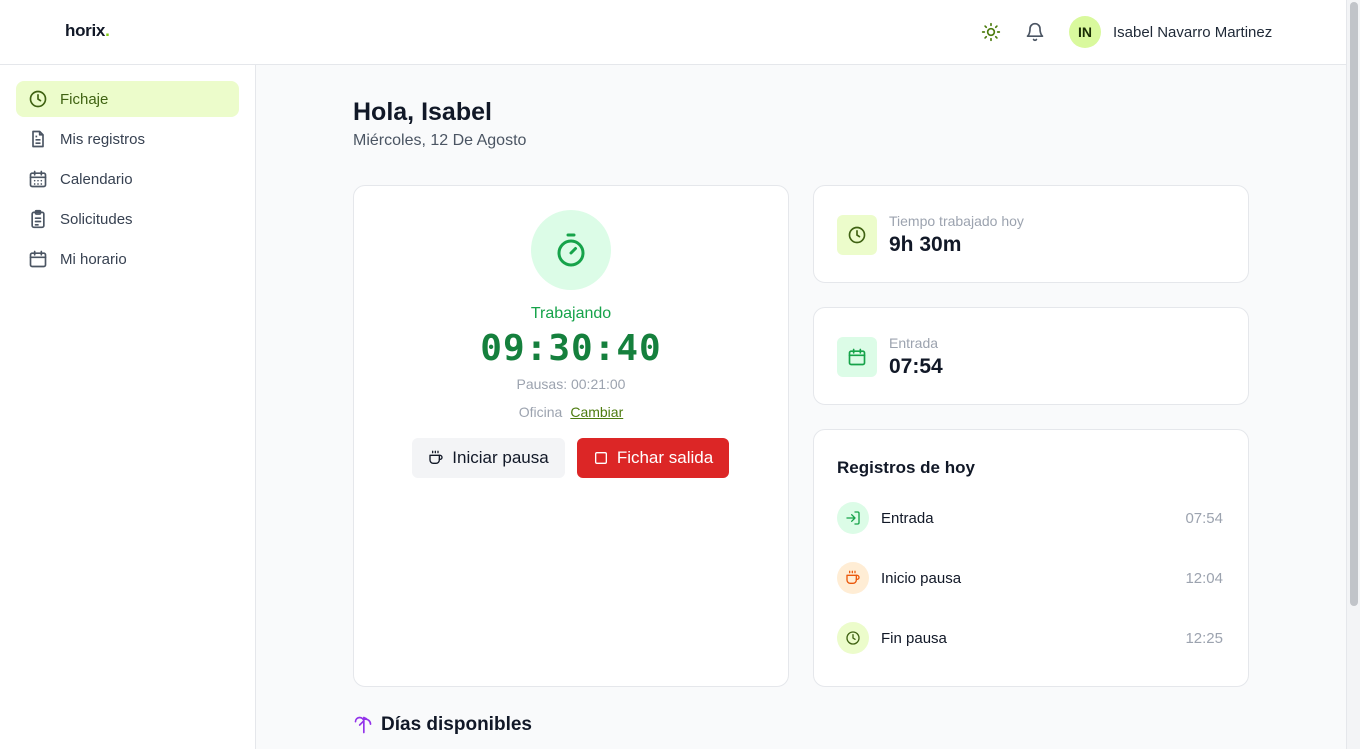 The height and width of the screenshot is (749, 1360). Describe the element at coordinates (906, 467) in the screenshot. I see `today-records-title: Registros de hoy` at that location.